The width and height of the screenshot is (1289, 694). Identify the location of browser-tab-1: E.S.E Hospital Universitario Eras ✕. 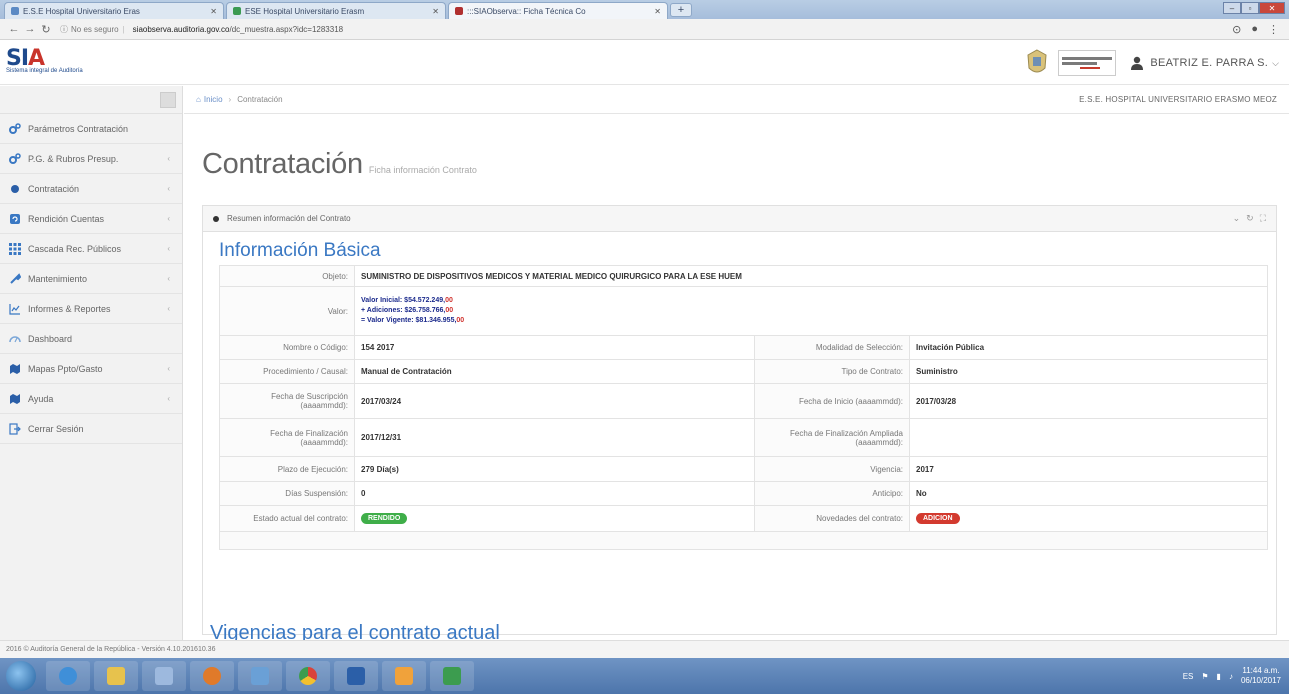
(114, 10).